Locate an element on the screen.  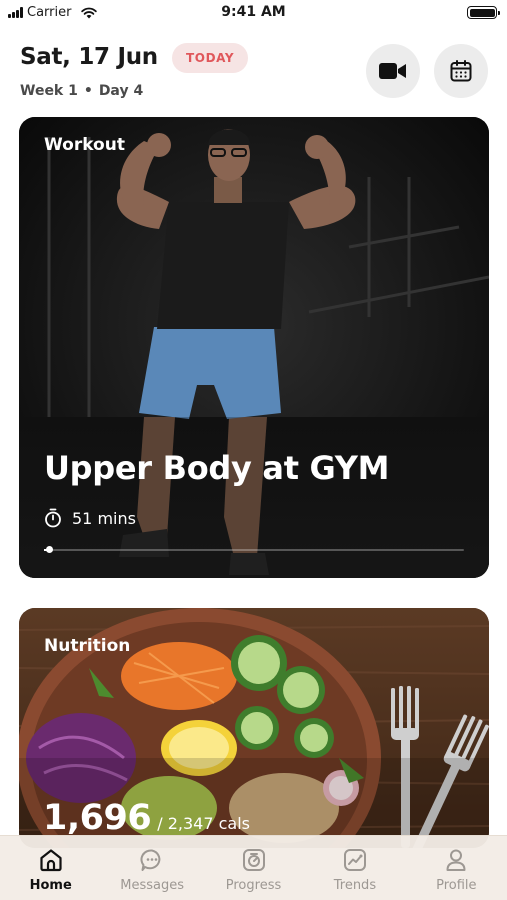
tab-progress: Progress is located at coordinates (253, 868).